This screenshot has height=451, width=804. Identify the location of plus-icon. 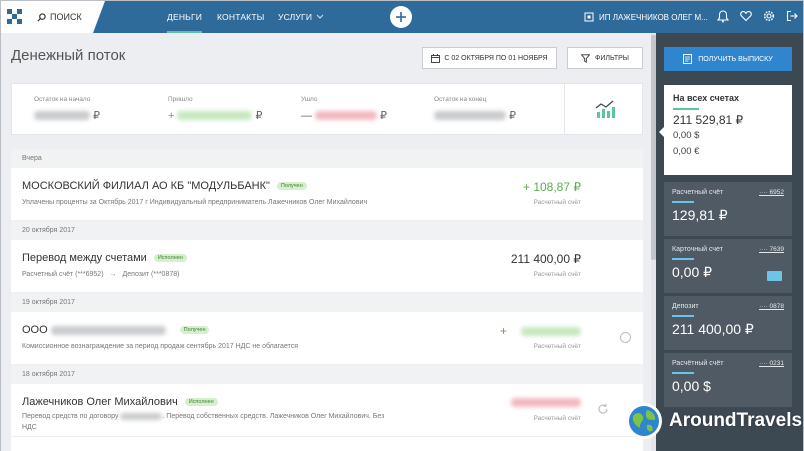
(401, 17).